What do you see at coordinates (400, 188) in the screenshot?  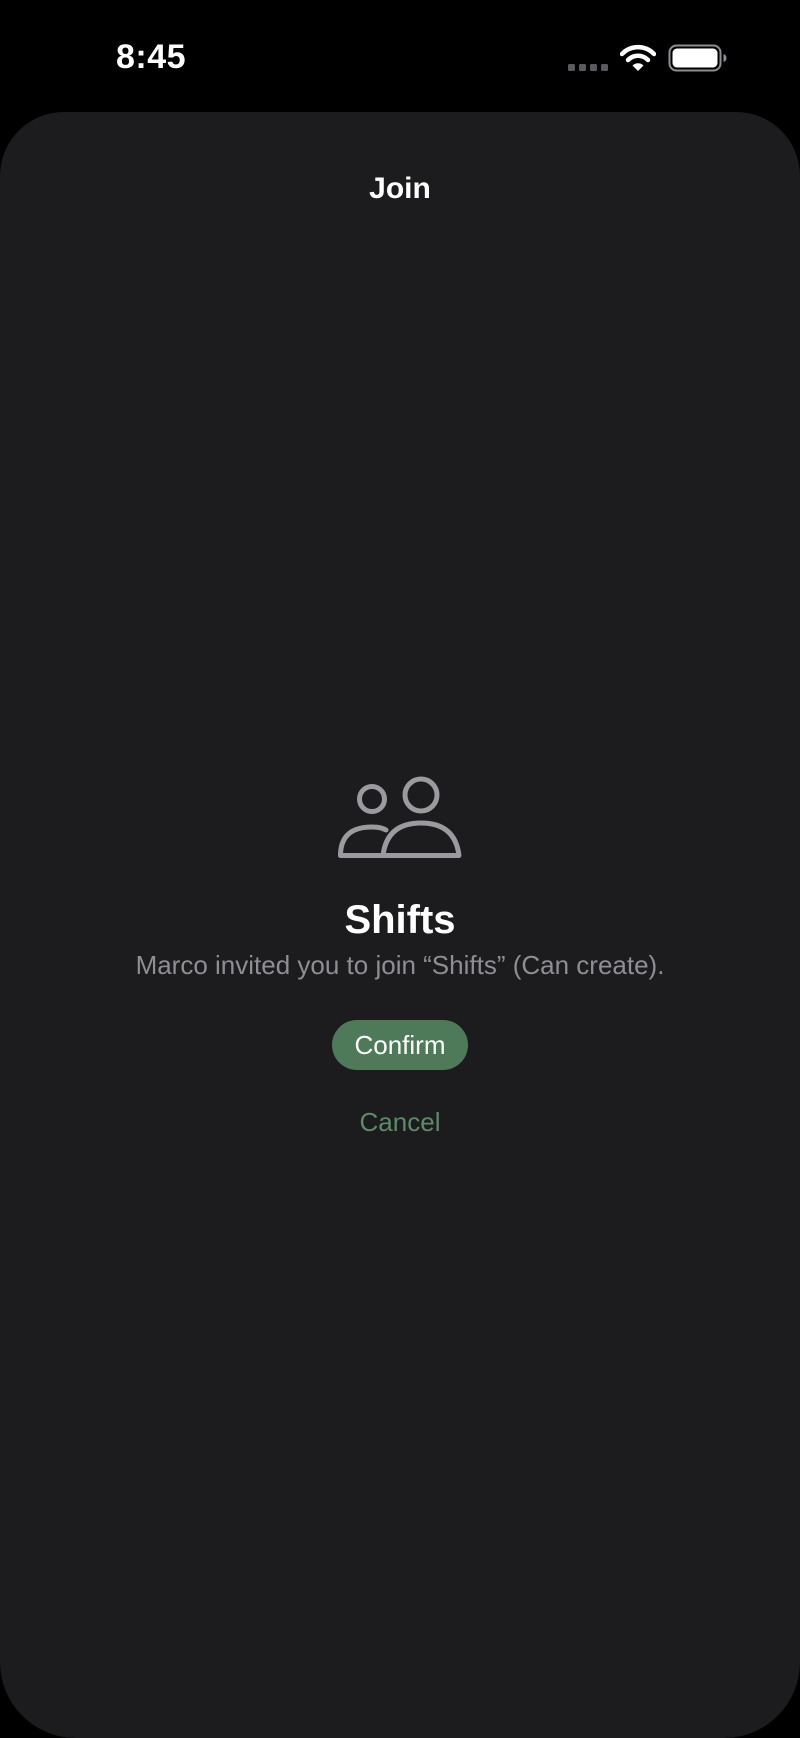 I see `sheet-title: Join` at bounding box center [400, 188].